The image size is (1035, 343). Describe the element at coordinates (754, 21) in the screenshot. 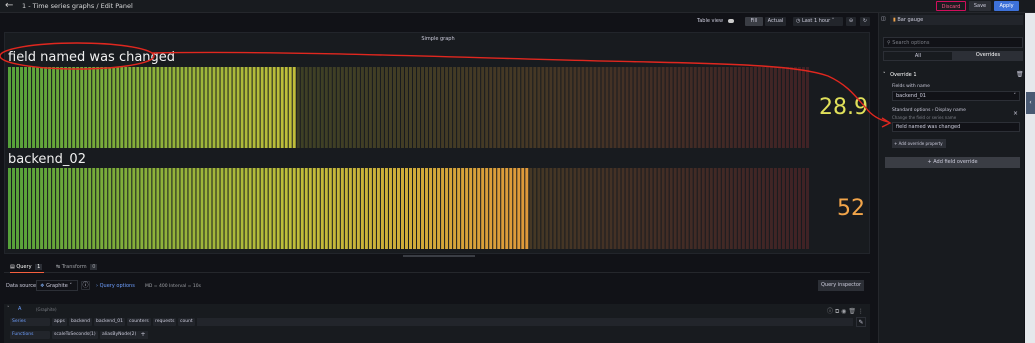

I see `fill-button: Fill` at that location.